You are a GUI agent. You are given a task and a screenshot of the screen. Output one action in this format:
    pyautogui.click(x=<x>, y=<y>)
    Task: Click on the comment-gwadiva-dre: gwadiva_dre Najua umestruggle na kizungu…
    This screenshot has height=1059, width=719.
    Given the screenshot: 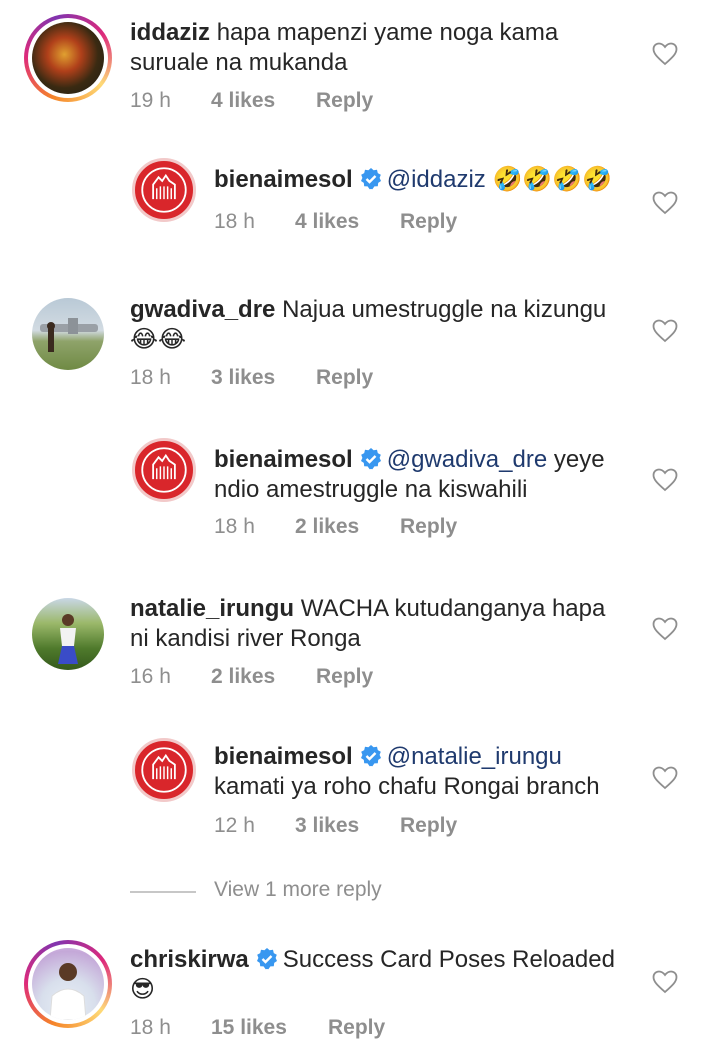 What is the action you would take?
    pyautogui.click(x=359, y=345)
    